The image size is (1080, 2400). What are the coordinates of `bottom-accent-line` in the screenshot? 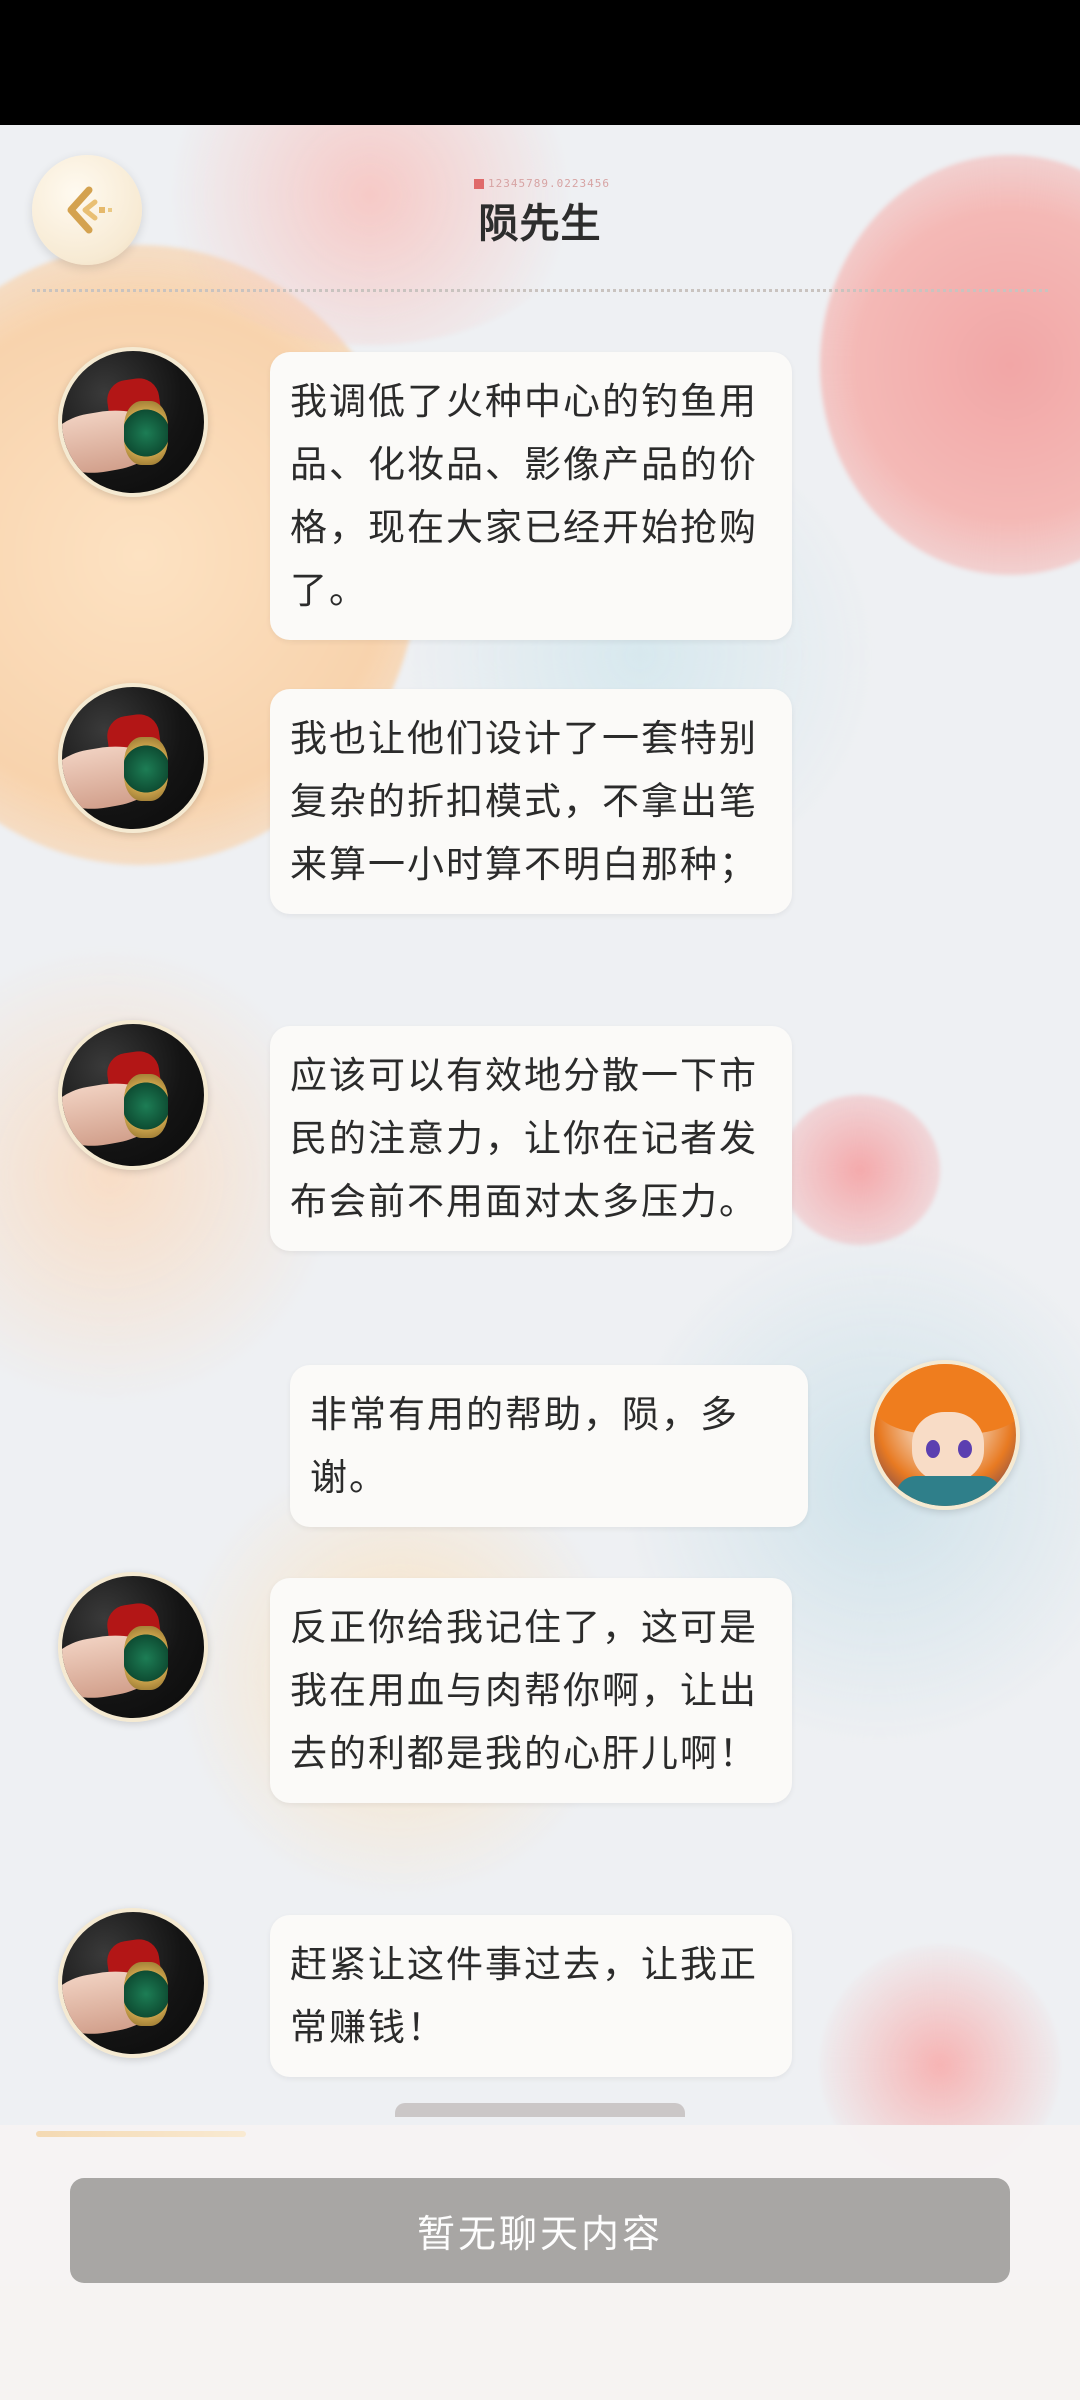 It's located at (141, 2134).